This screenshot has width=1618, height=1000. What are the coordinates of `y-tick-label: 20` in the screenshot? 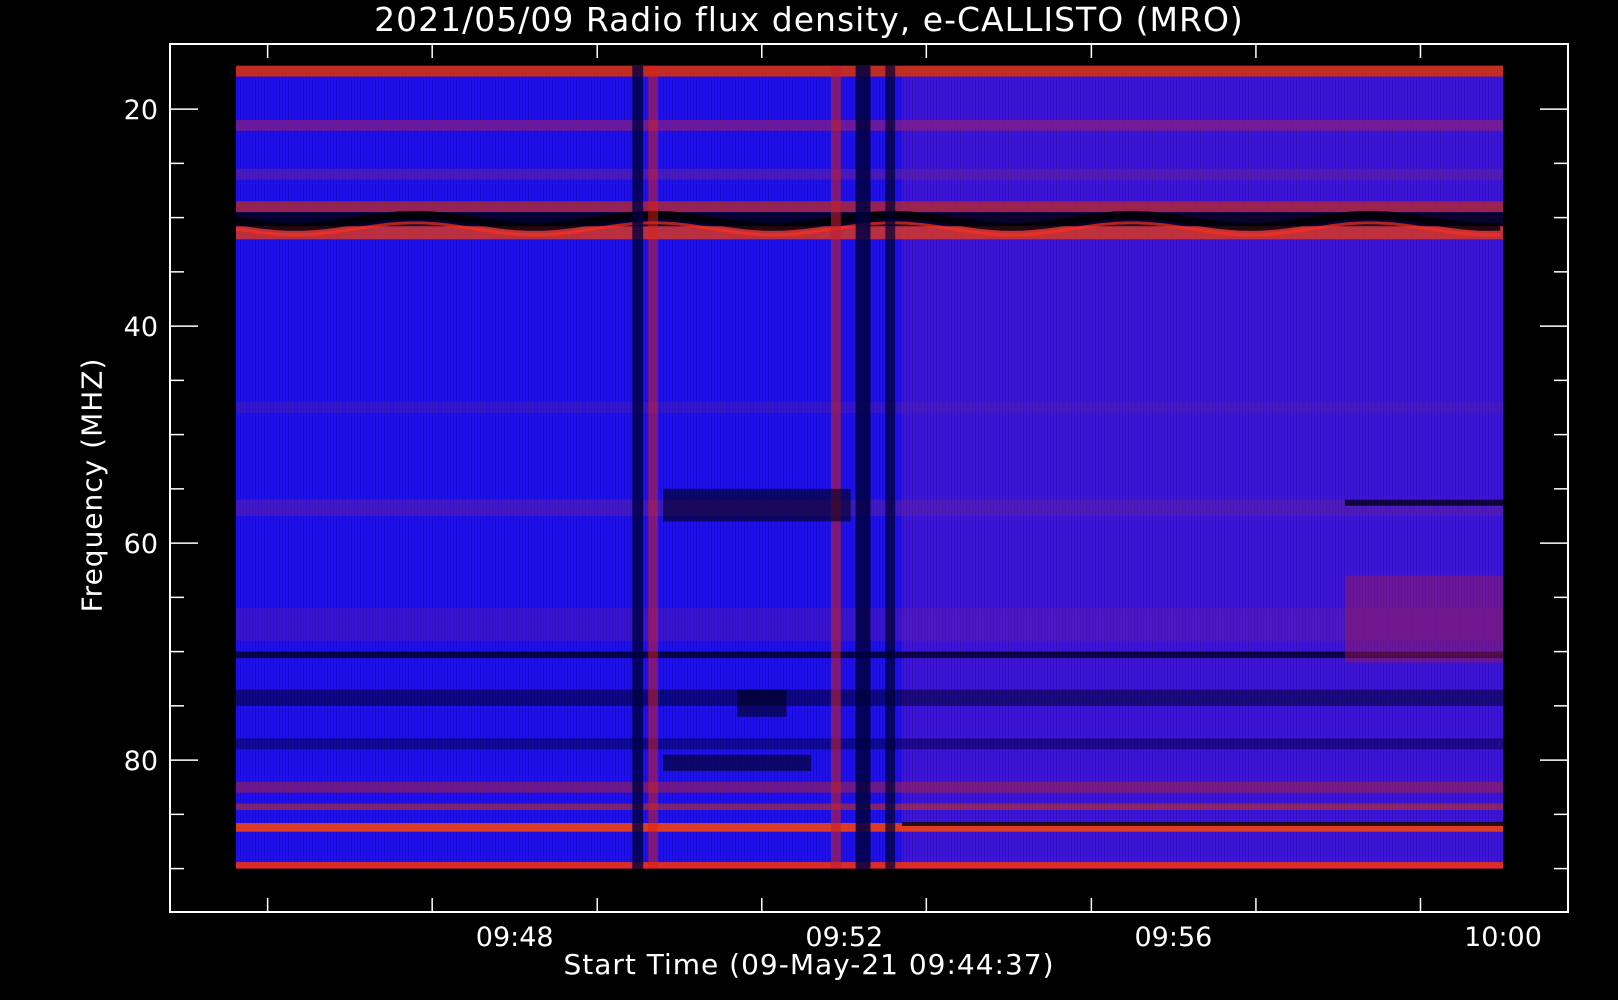 It's located at (141, 110).